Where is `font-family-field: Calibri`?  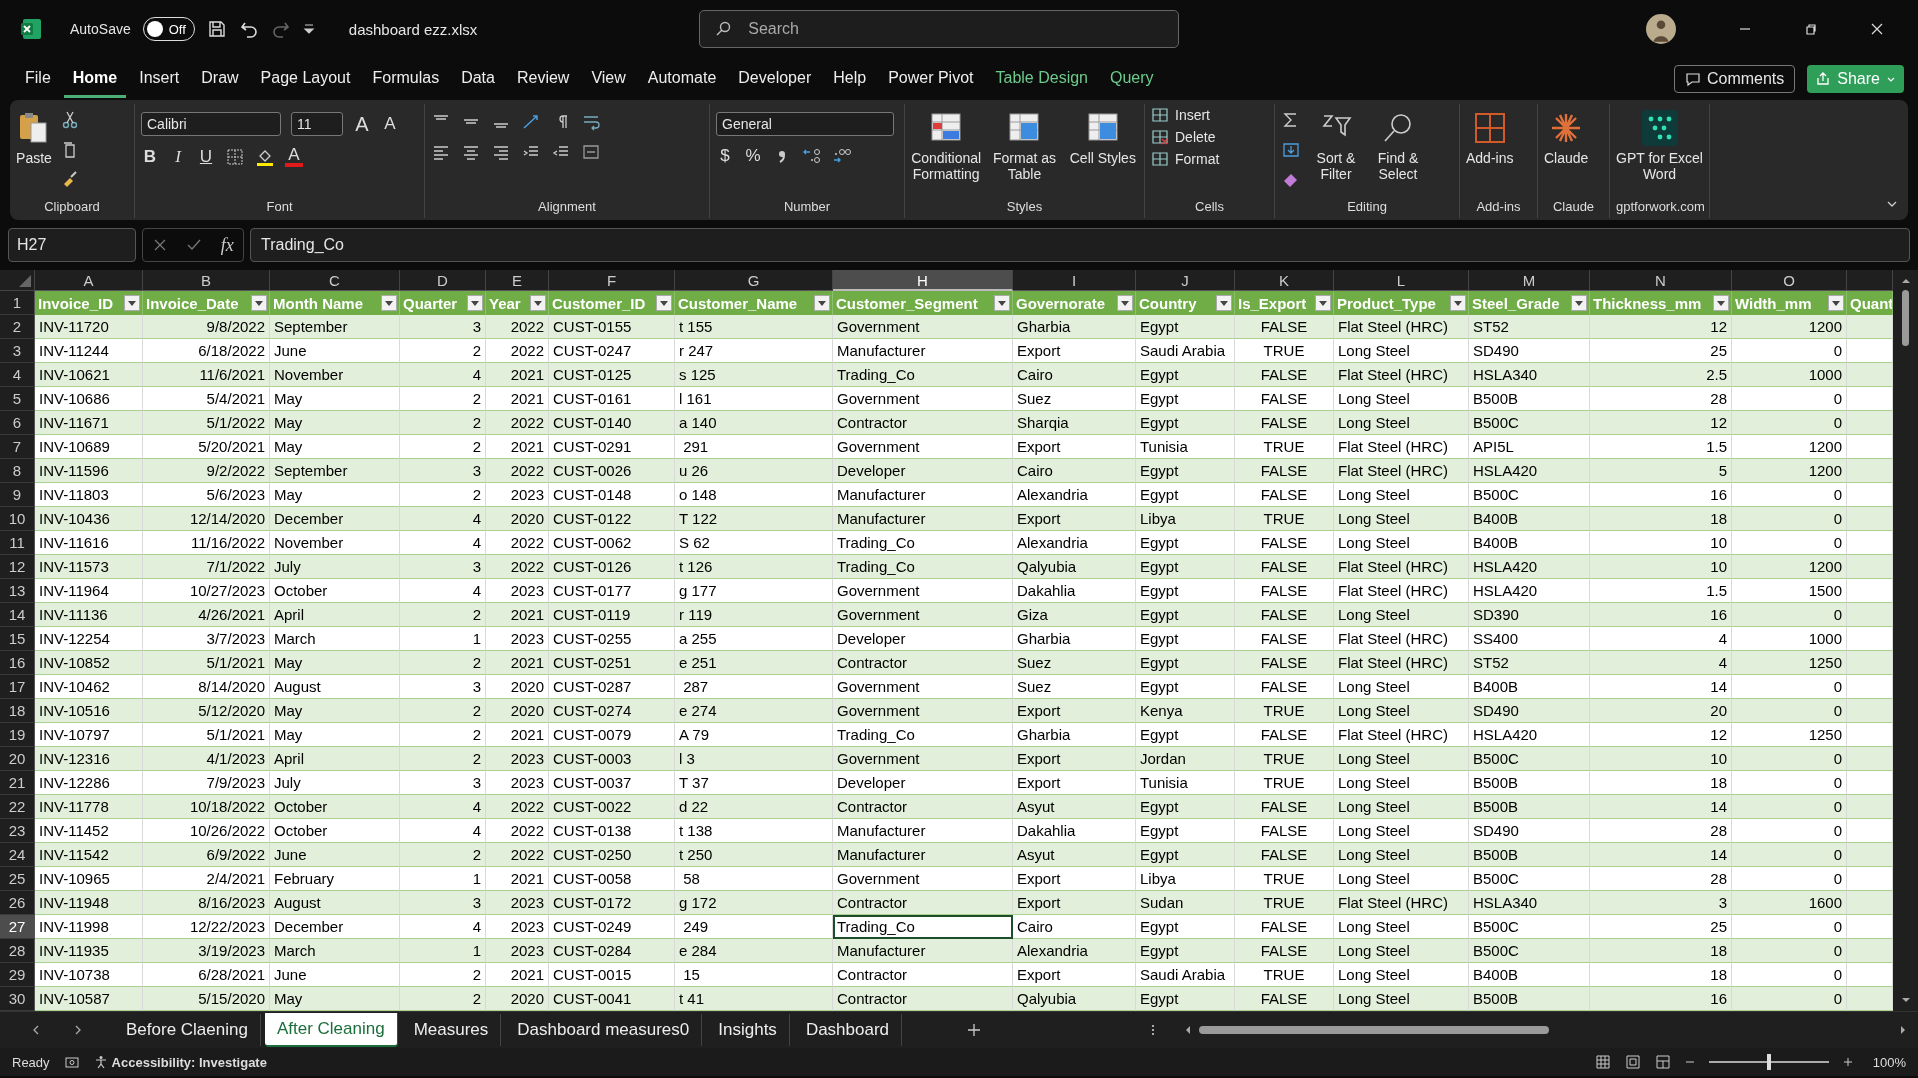 font-family-field: Calibri is located at coordinates (211, 124).